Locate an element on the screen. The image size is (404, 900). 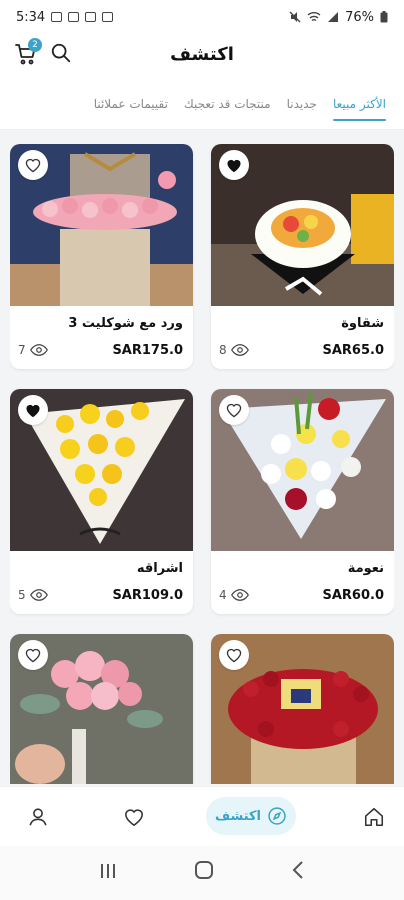
status-time: 5:34 is located at coordinates (31, 17).